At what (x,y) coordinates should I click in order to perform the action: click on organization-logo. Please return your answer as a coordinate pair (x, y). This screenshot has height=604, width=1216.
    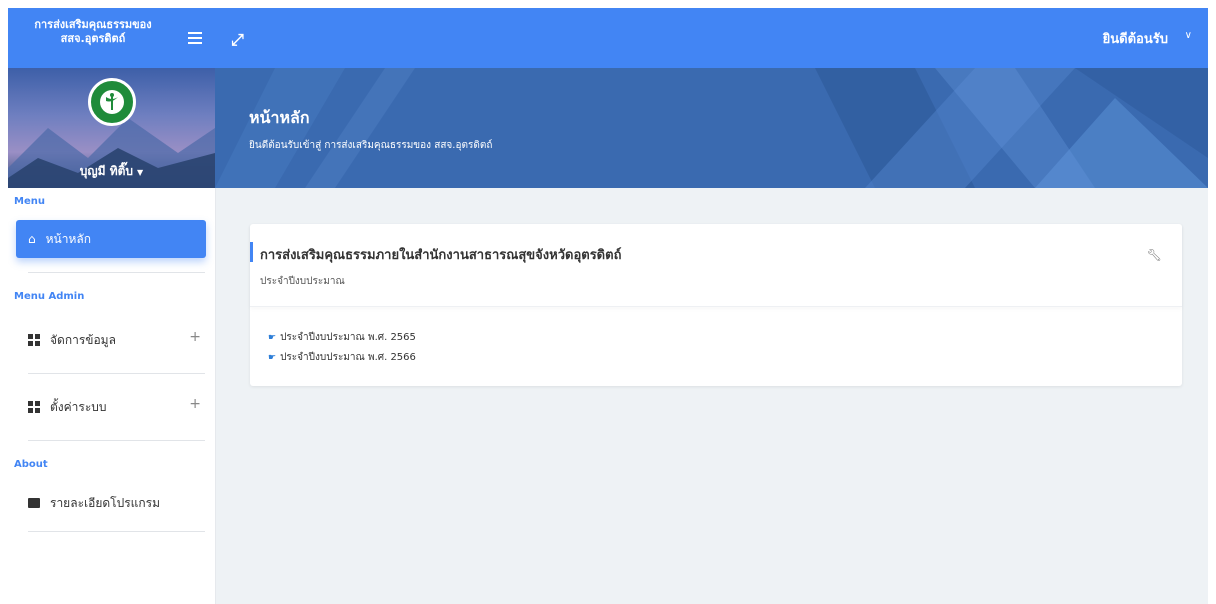
    Looking at the image, I should click on (112, 102).